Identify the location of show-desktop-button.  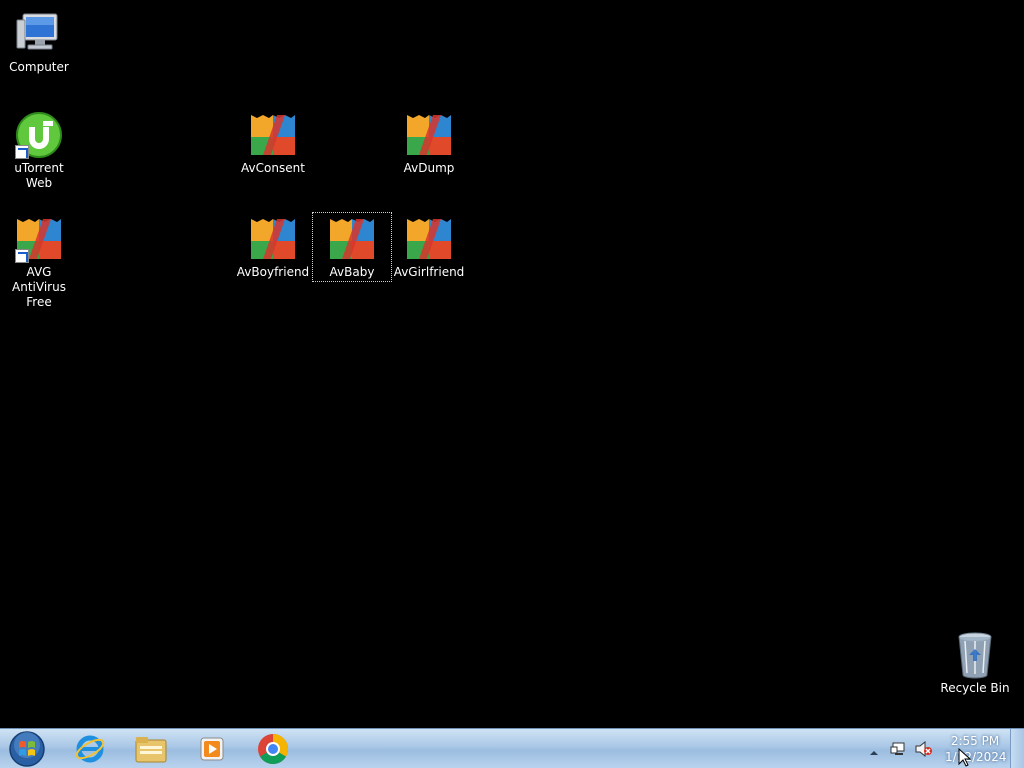
(1017, 748).